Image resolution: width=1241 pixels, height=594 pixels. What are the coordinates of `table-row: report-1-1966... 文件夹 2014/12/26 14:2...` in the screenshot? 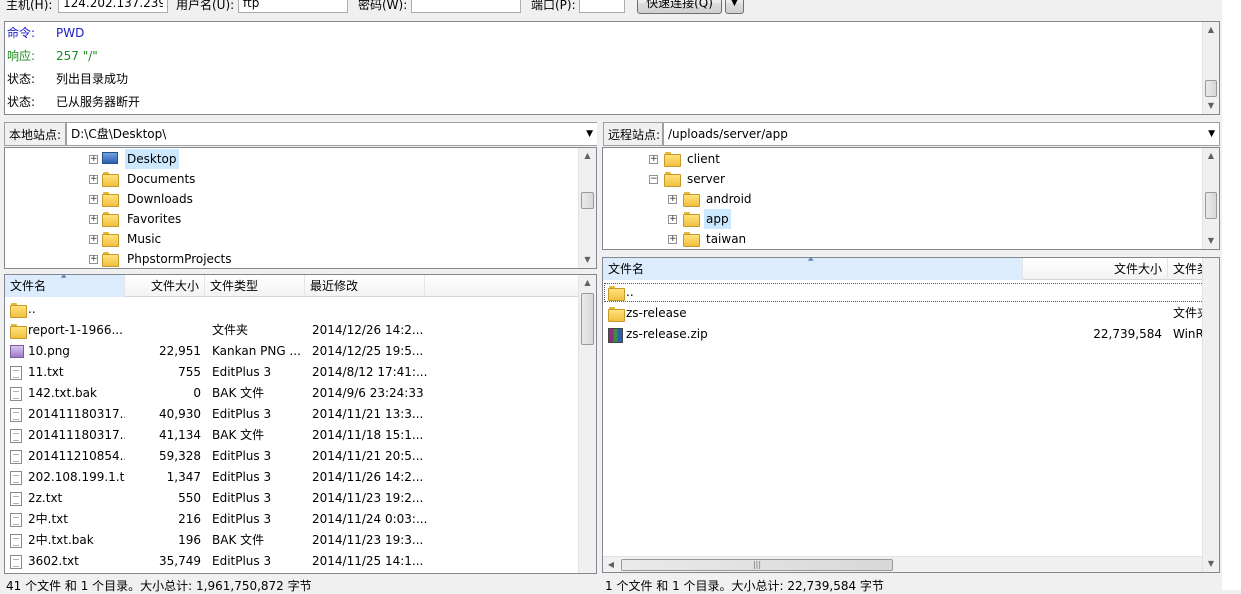 It's located at (293, 330).